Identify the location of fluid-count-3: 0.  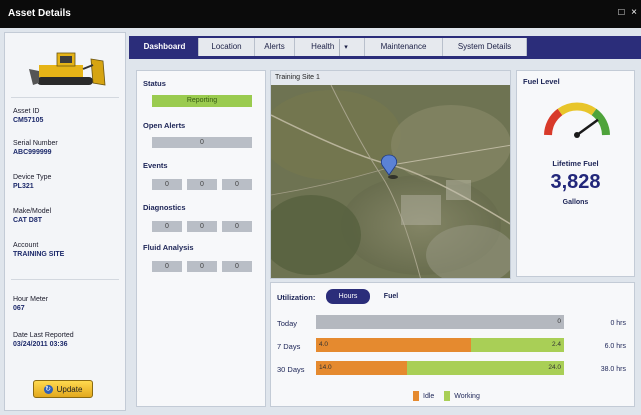
(237, 266).